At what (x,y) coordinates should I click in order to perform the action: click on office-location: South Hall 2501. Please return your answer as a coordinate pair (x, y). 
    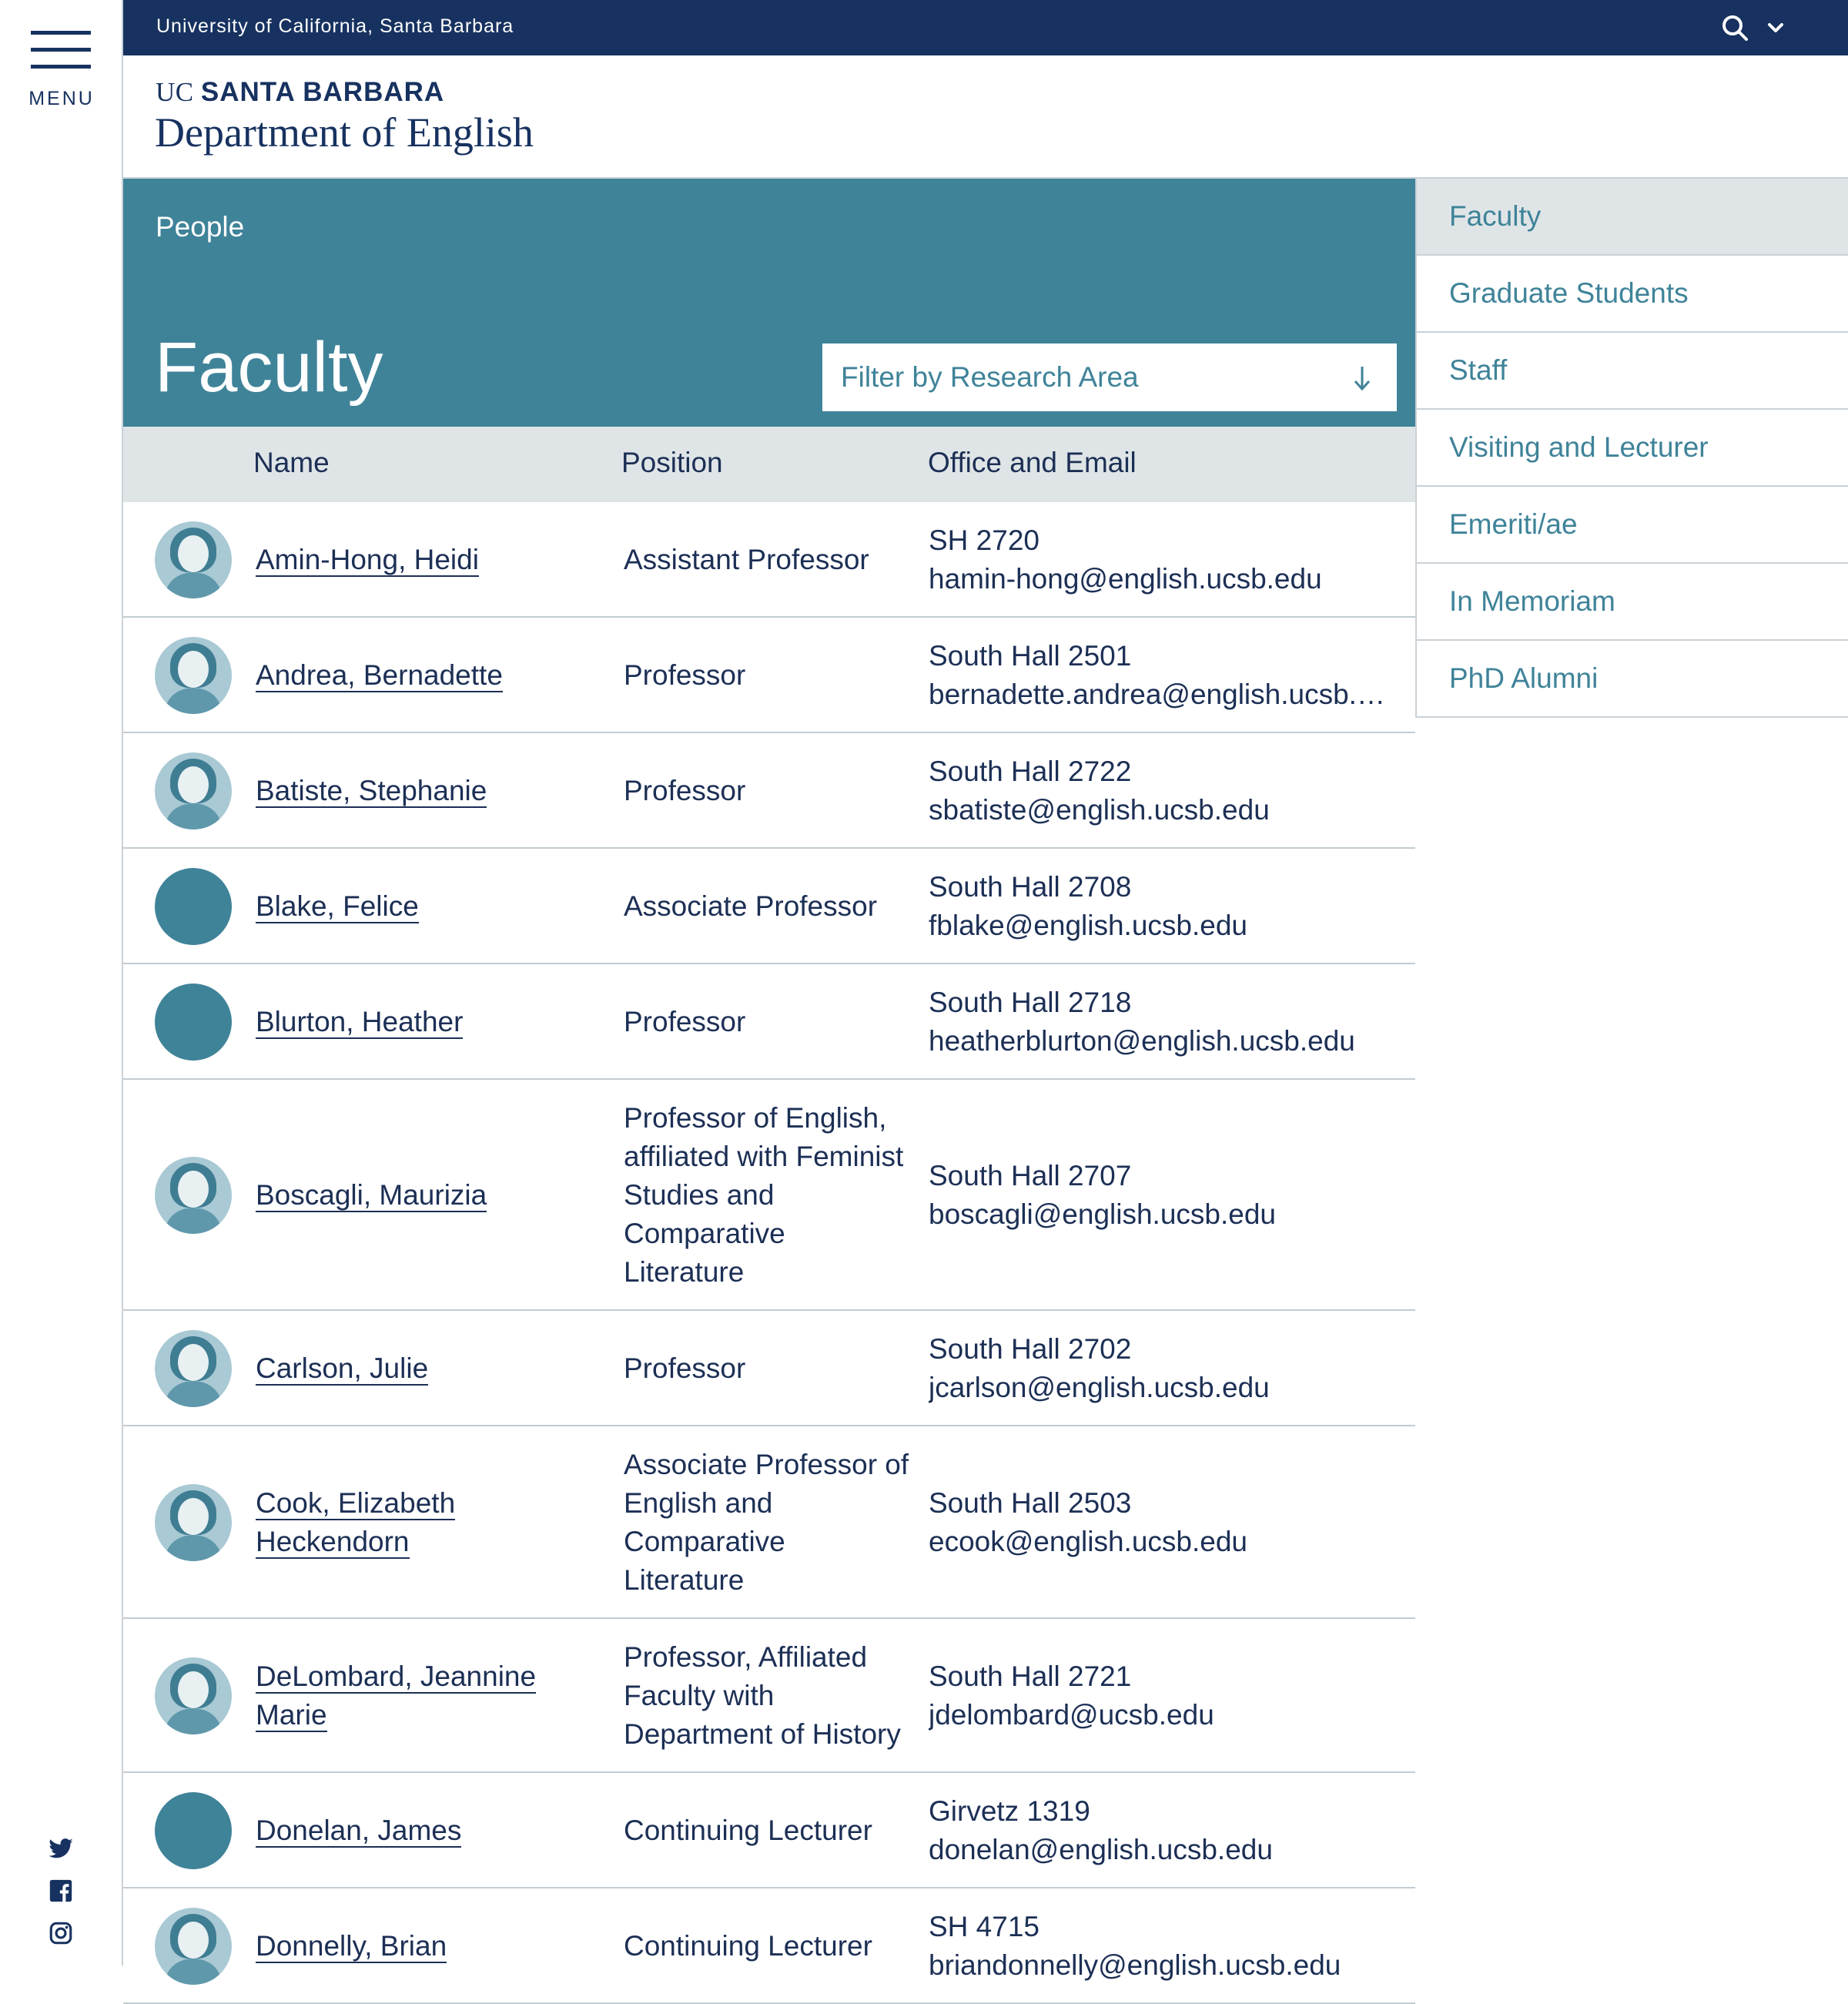
    Looking at the image, I should click on (1030, 656).